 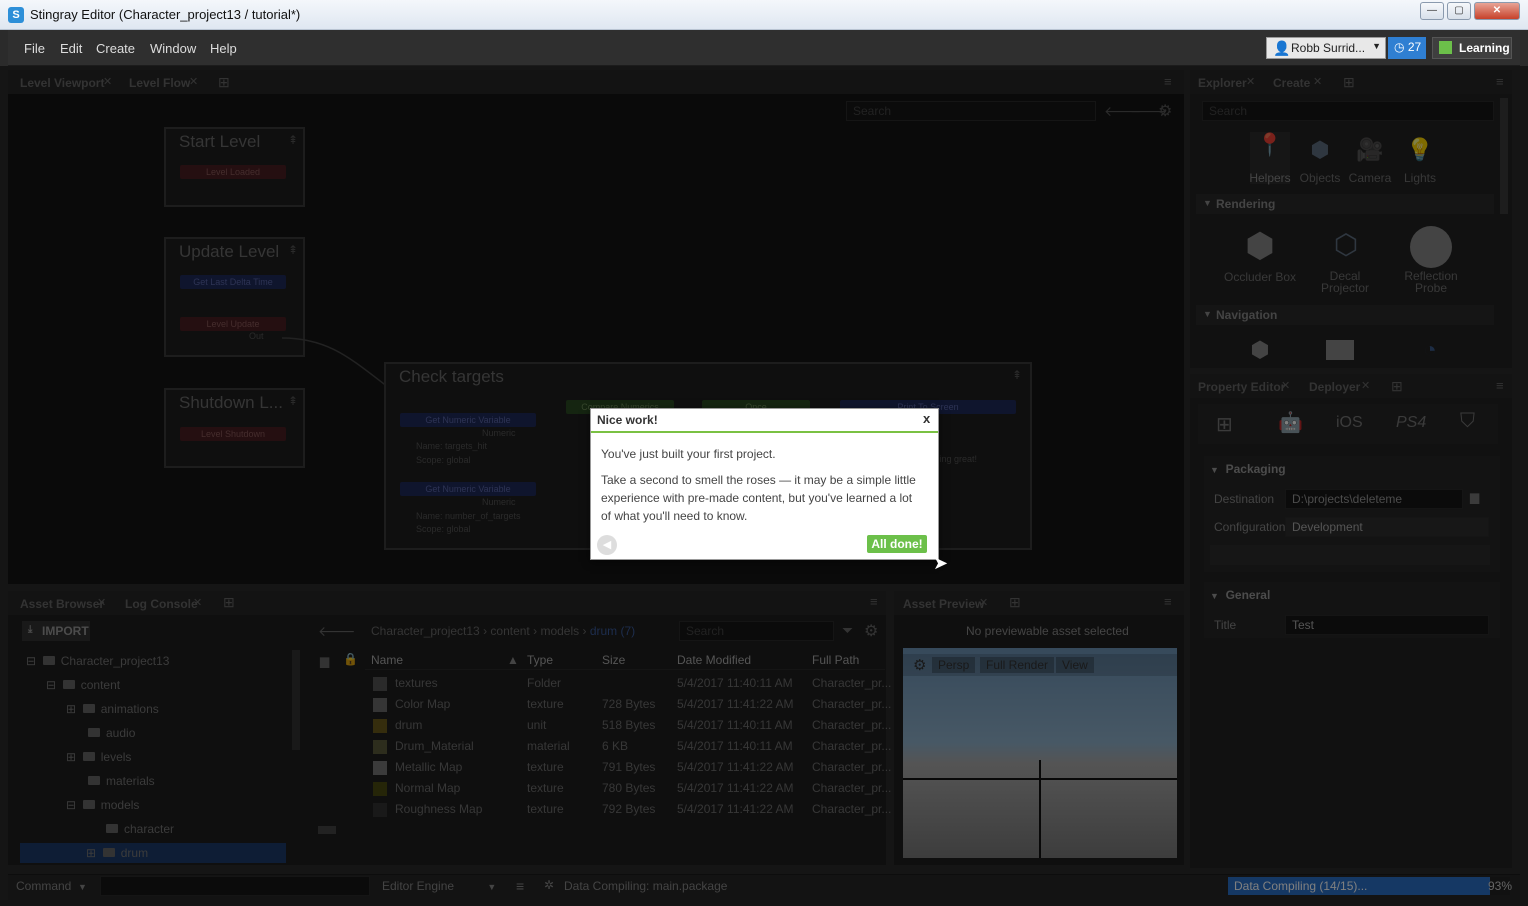 I want to click on col-type: Type, so click(x=540, y=660).